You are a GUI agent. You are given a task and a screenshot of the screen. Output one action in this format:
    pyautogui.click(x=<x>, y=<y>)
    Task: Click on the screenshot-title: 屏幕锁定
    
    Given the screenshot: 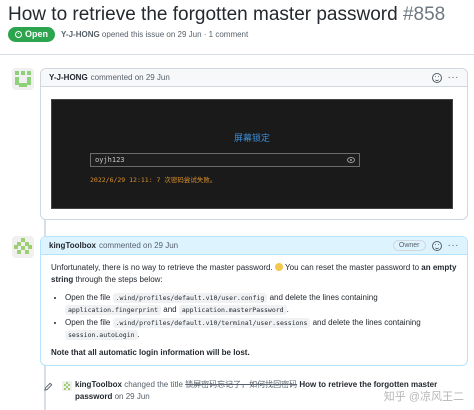 What is the action you would take?
    pyautogui.click(x=251, y=138)
    